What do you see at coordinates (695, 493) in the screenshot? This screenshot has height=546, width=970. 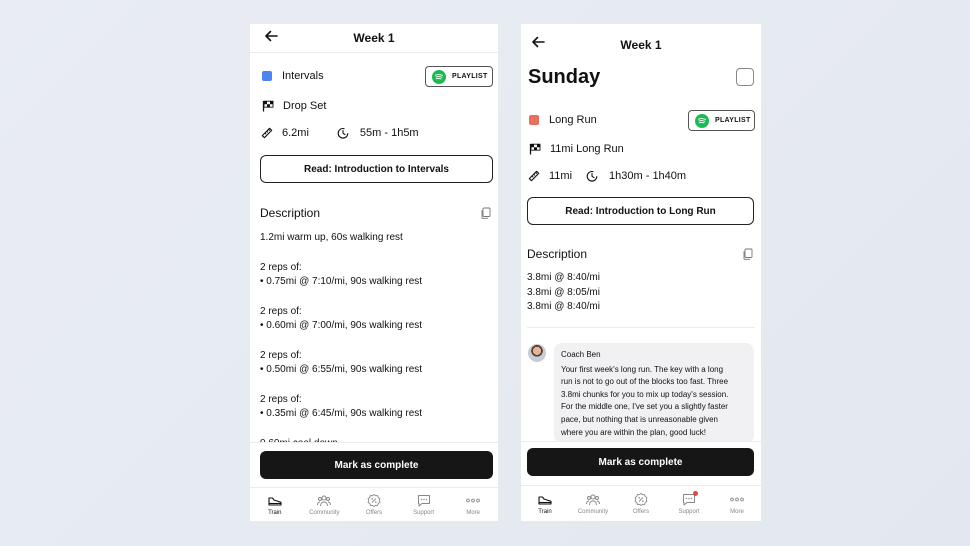 I see `notification-dot` at bounding box center [695, 493].